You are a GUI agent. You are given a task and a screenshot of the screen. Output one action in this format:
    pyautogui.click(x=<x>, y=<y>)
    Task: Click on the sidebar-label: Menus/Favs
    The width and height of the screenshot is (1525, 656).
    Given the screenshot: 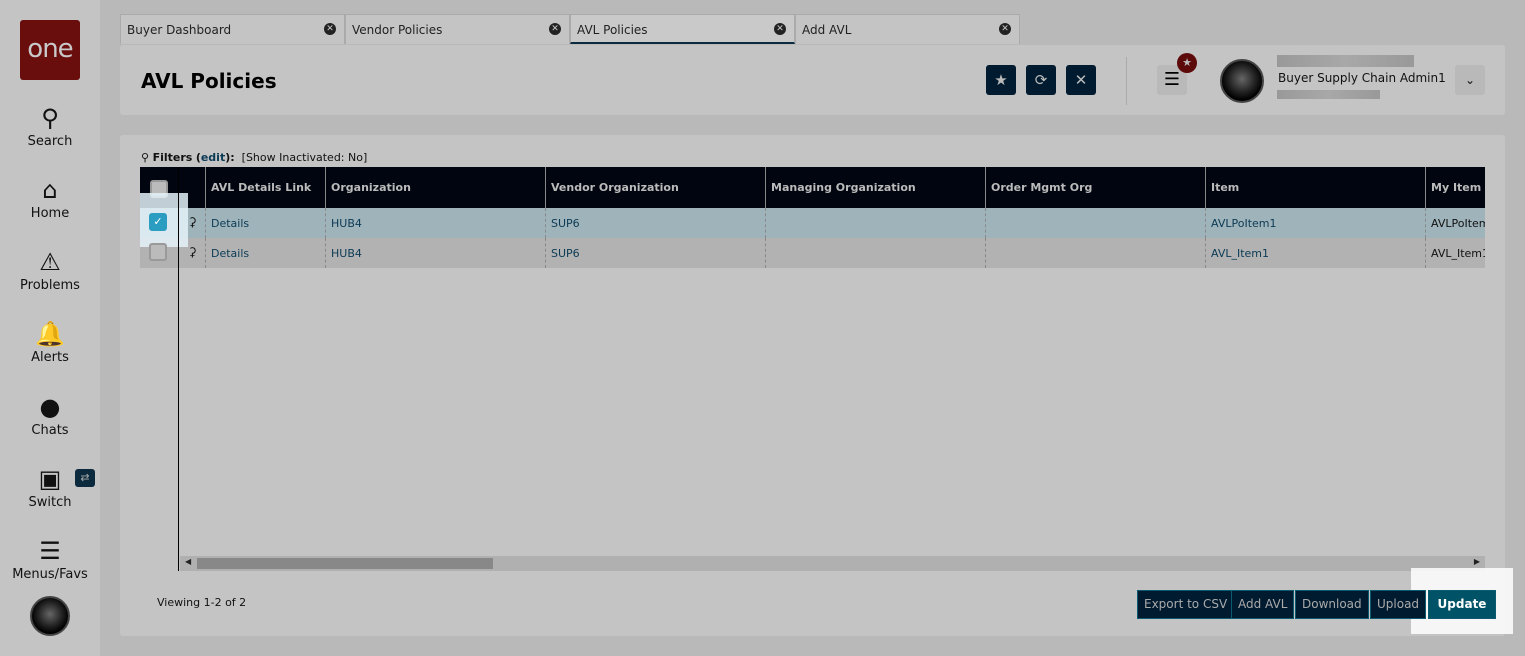 What is the action you would take?
    pyautogui.click(x=50, y=574)
    